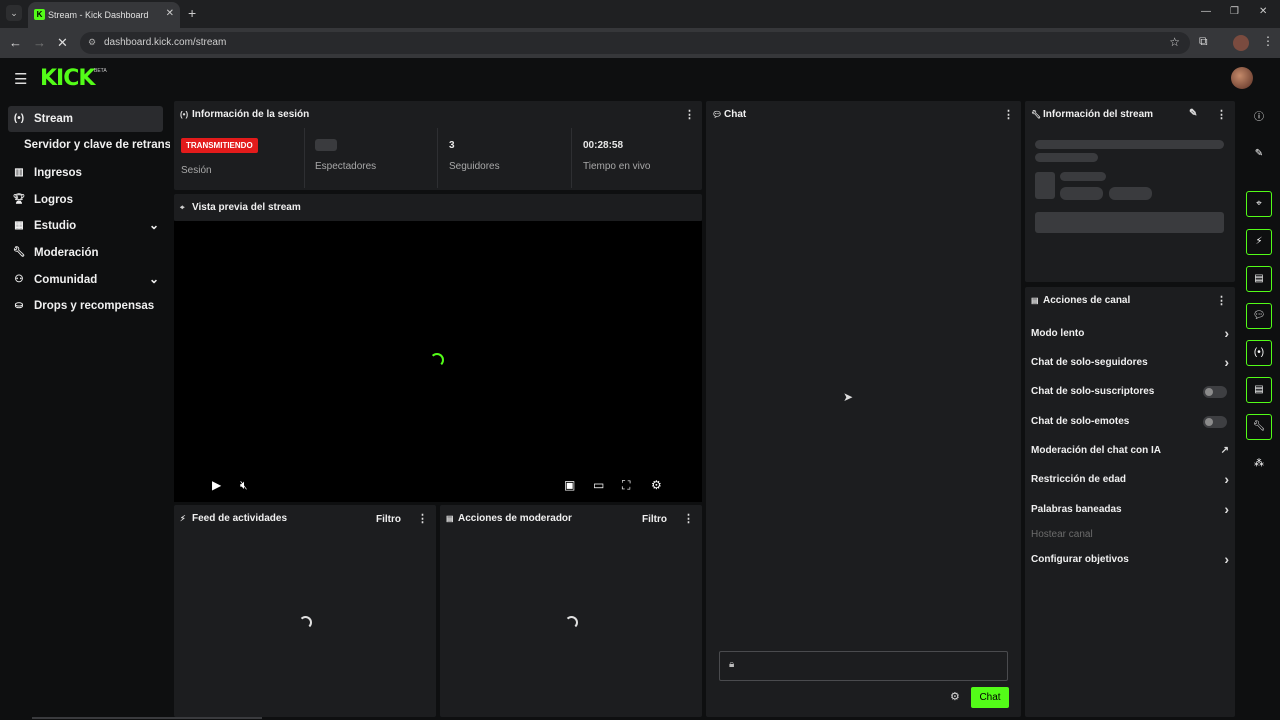  Describe the element at coordinates (1259, 465) in the screenshot. I see `more-widgets-icon: ⁂` at that location.